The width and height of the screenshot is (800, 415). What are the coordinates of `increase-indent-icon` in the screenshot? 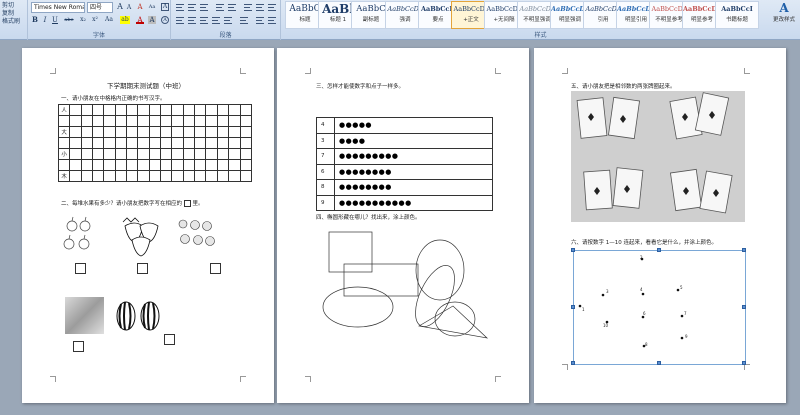 It's located at (232, 7).